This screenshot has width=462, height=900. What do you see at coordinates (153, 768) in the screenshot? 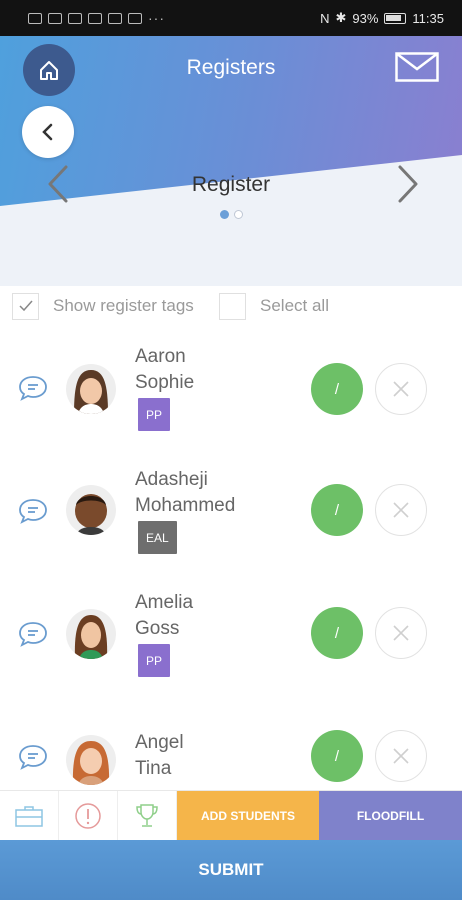
I see `student-last-name: Tina` at bounding box center [153, 768].